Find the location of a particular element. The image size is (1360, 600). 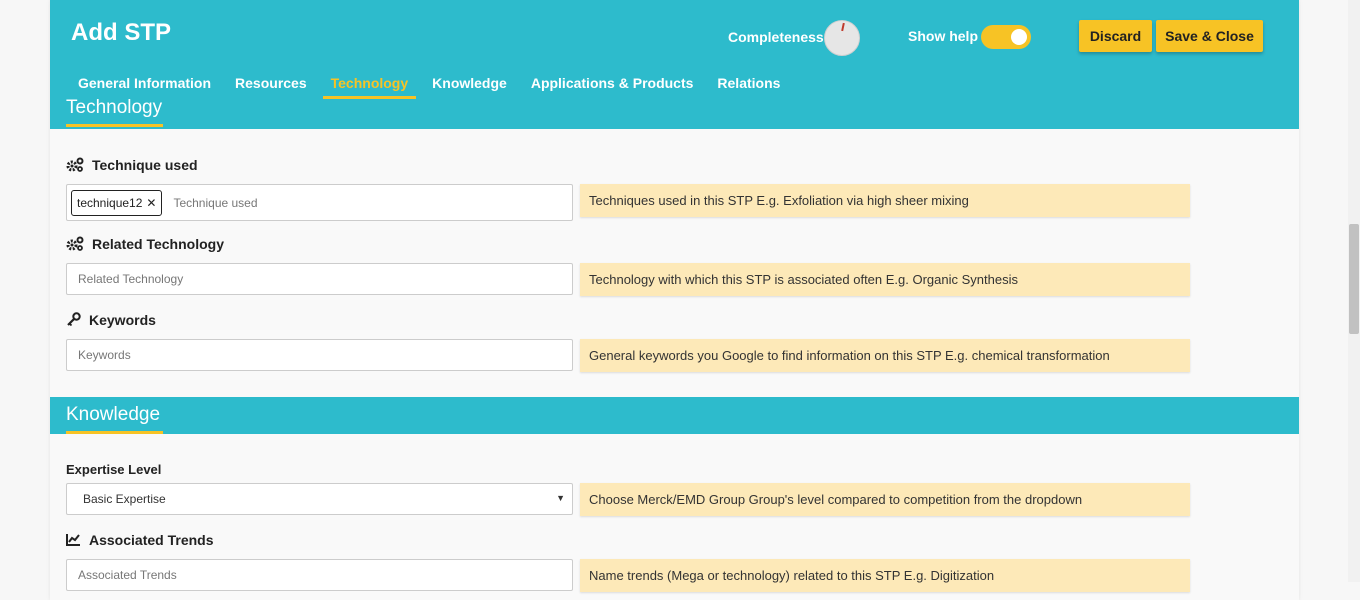

tab-resources: Resources is located at coordinates (271, 86).